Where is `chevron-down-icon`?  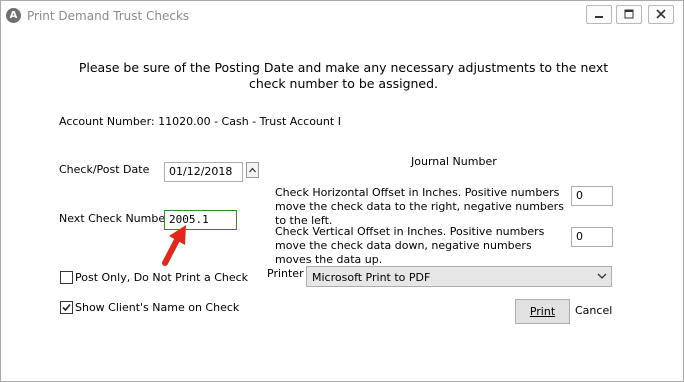
chevron-down-icon is located at coordinates (602, 276).